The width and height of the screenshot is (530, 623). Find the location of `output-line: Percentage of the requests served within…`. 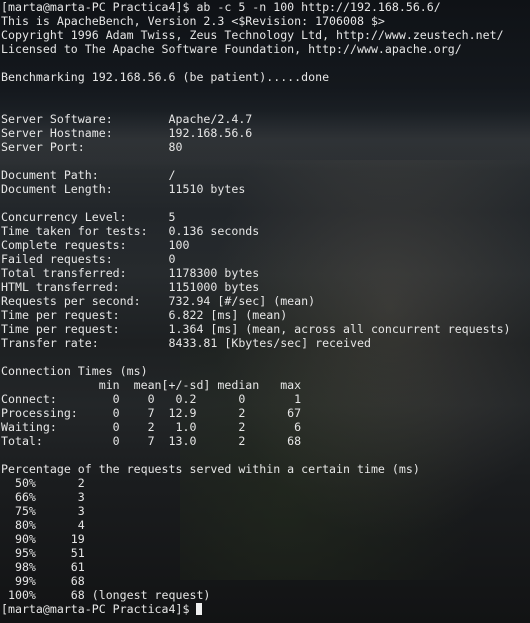

output-line: Percentage of the requests served within… is located at coordinates (210, 469).